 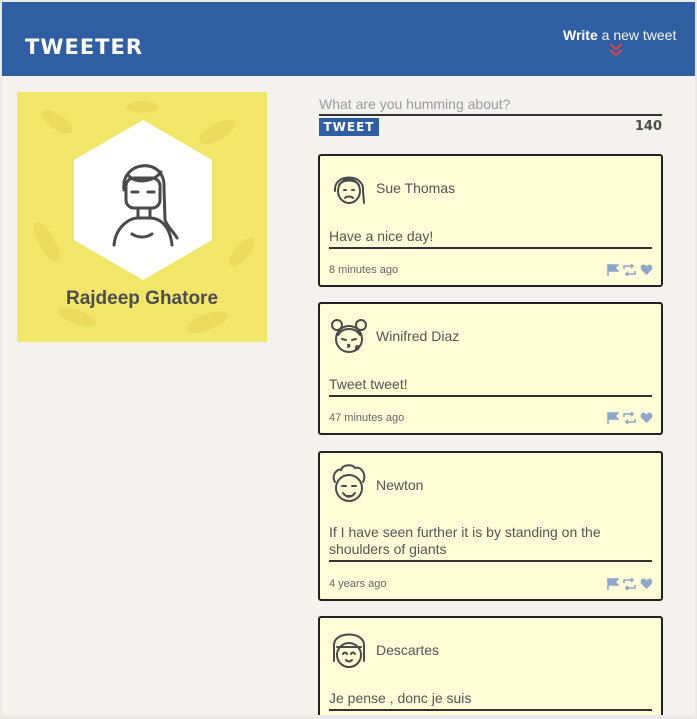 I want to click on navbar: TWEETER Write a new tweet, so click(x=348, y=39).